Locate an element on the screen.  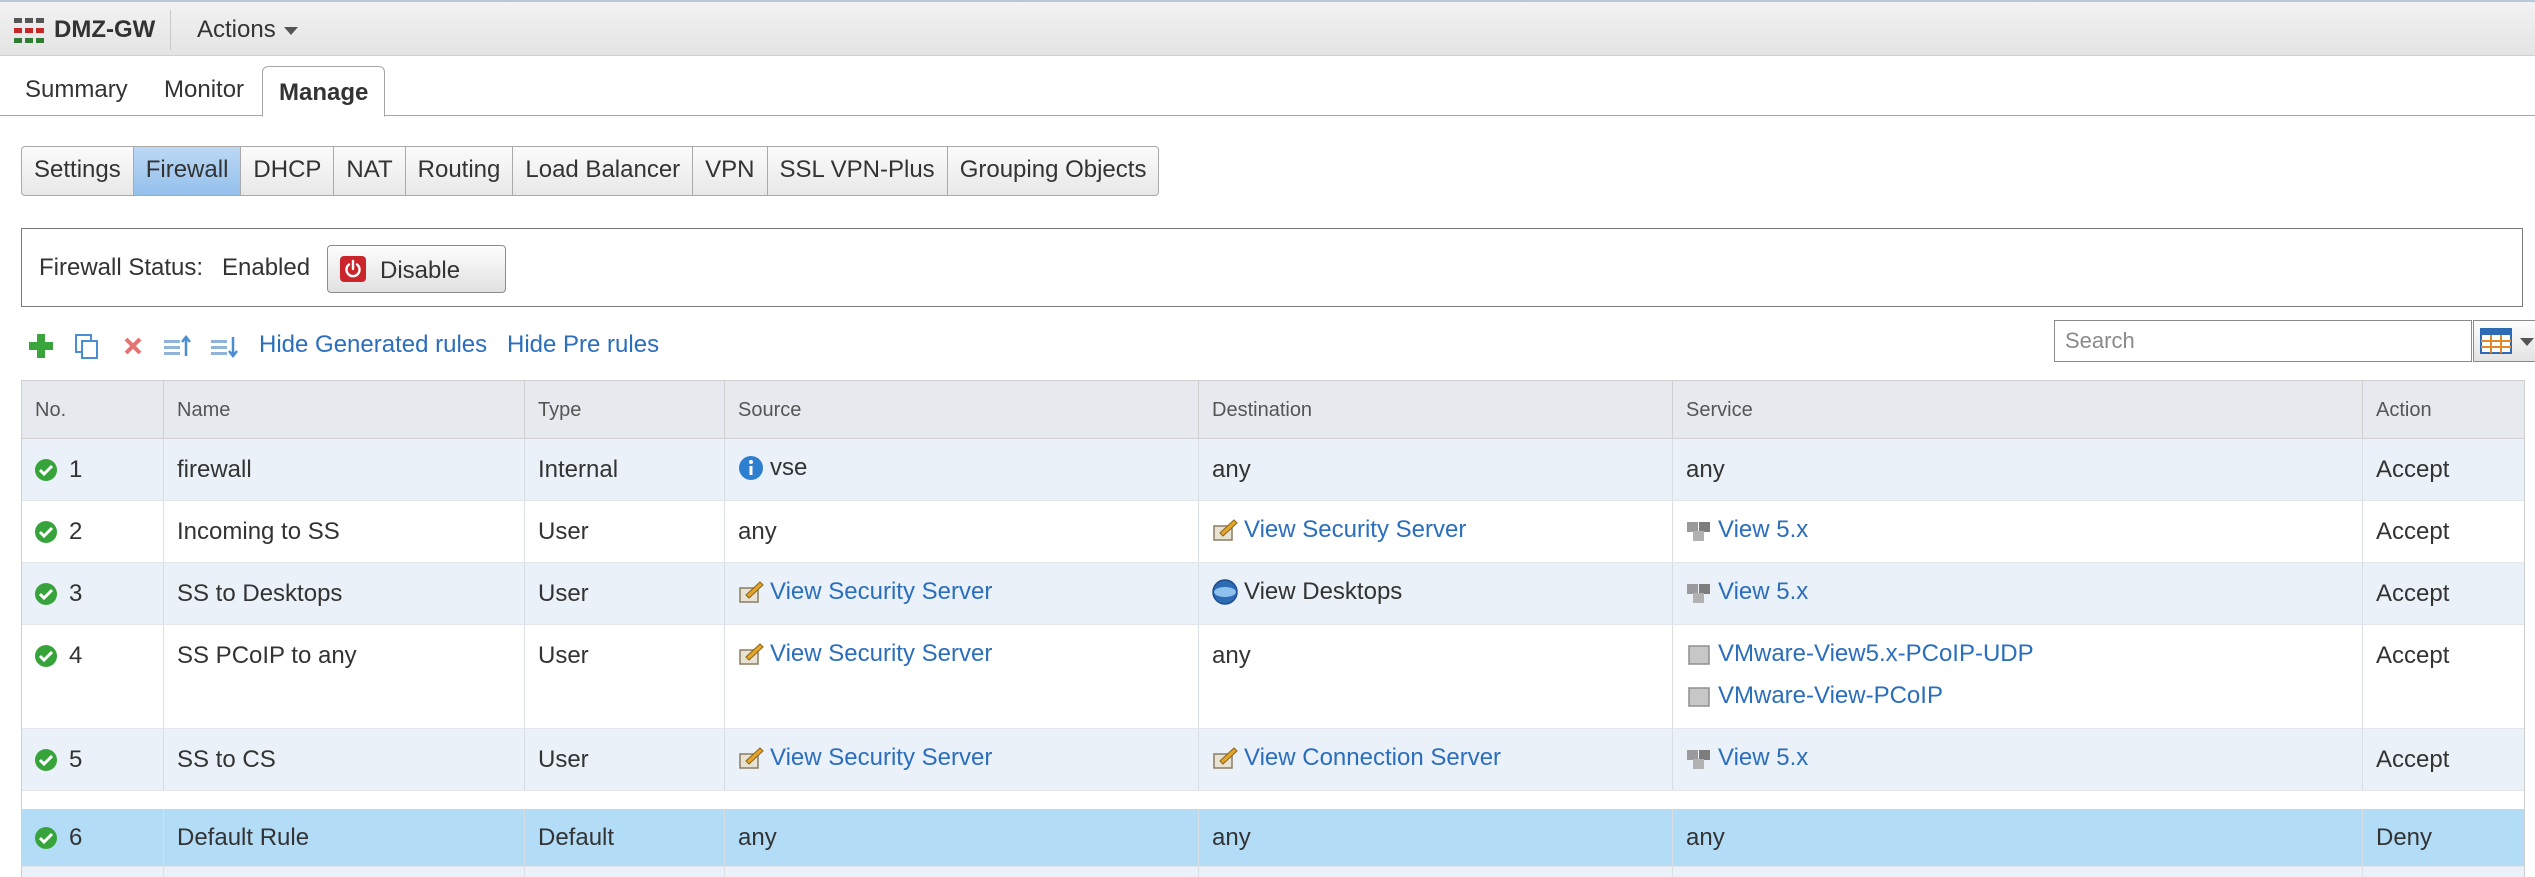
disable-firewall-button: Disable is located at coordinates (416, 269).